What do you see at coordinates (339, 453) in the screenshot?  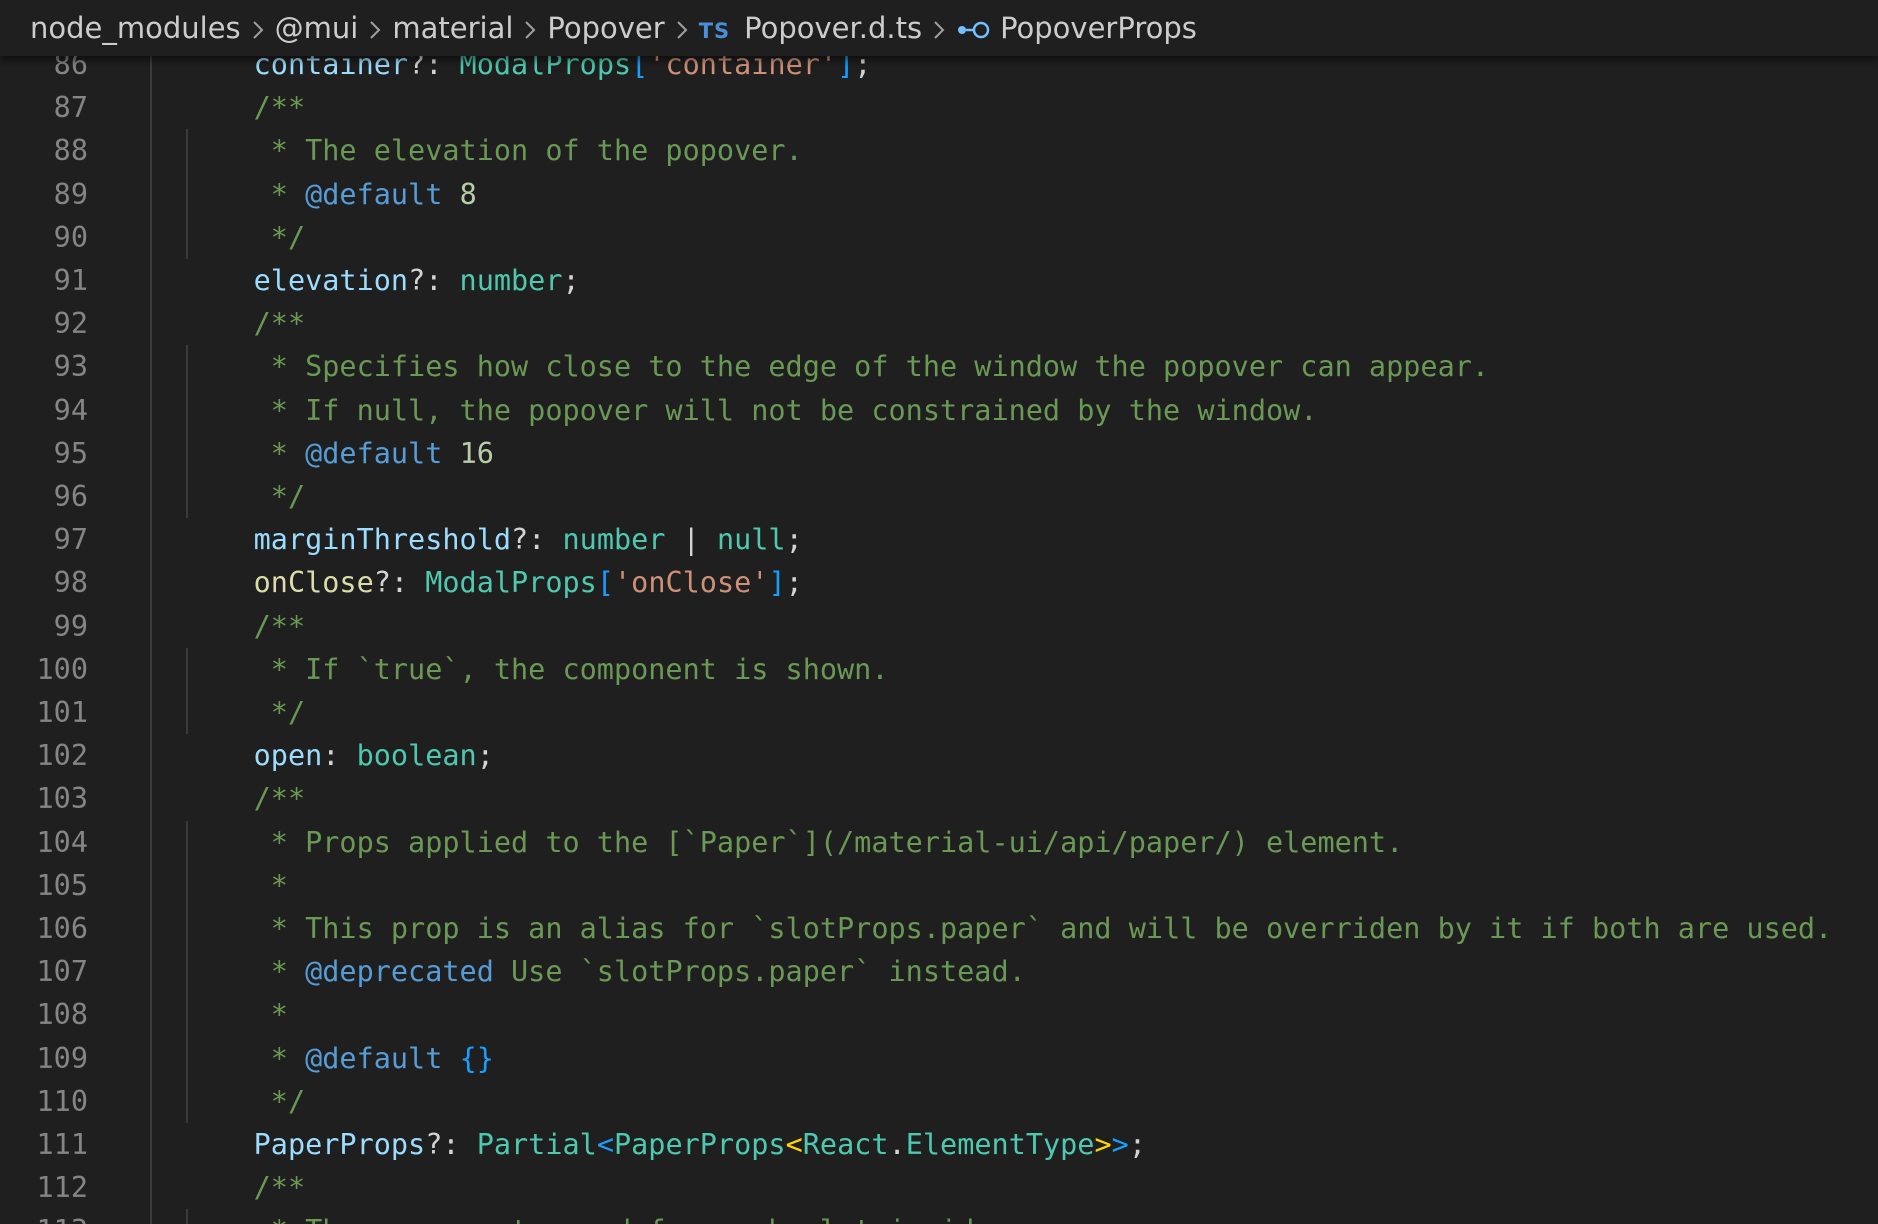 I see `code-text: * @default 16` at bounding box center [339, 453].